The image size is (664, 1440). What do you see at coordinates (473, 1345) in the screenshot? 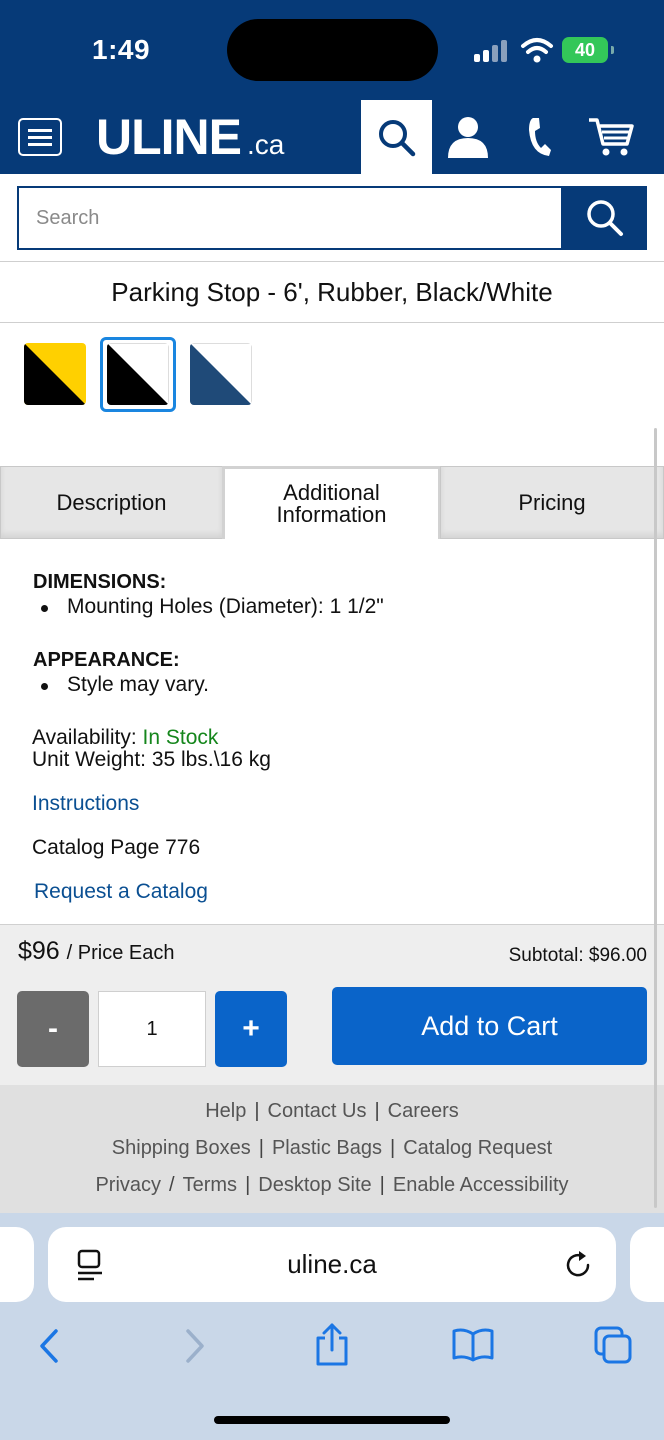
I see `bookmarks-icon` at bounding box center [473, 1345].